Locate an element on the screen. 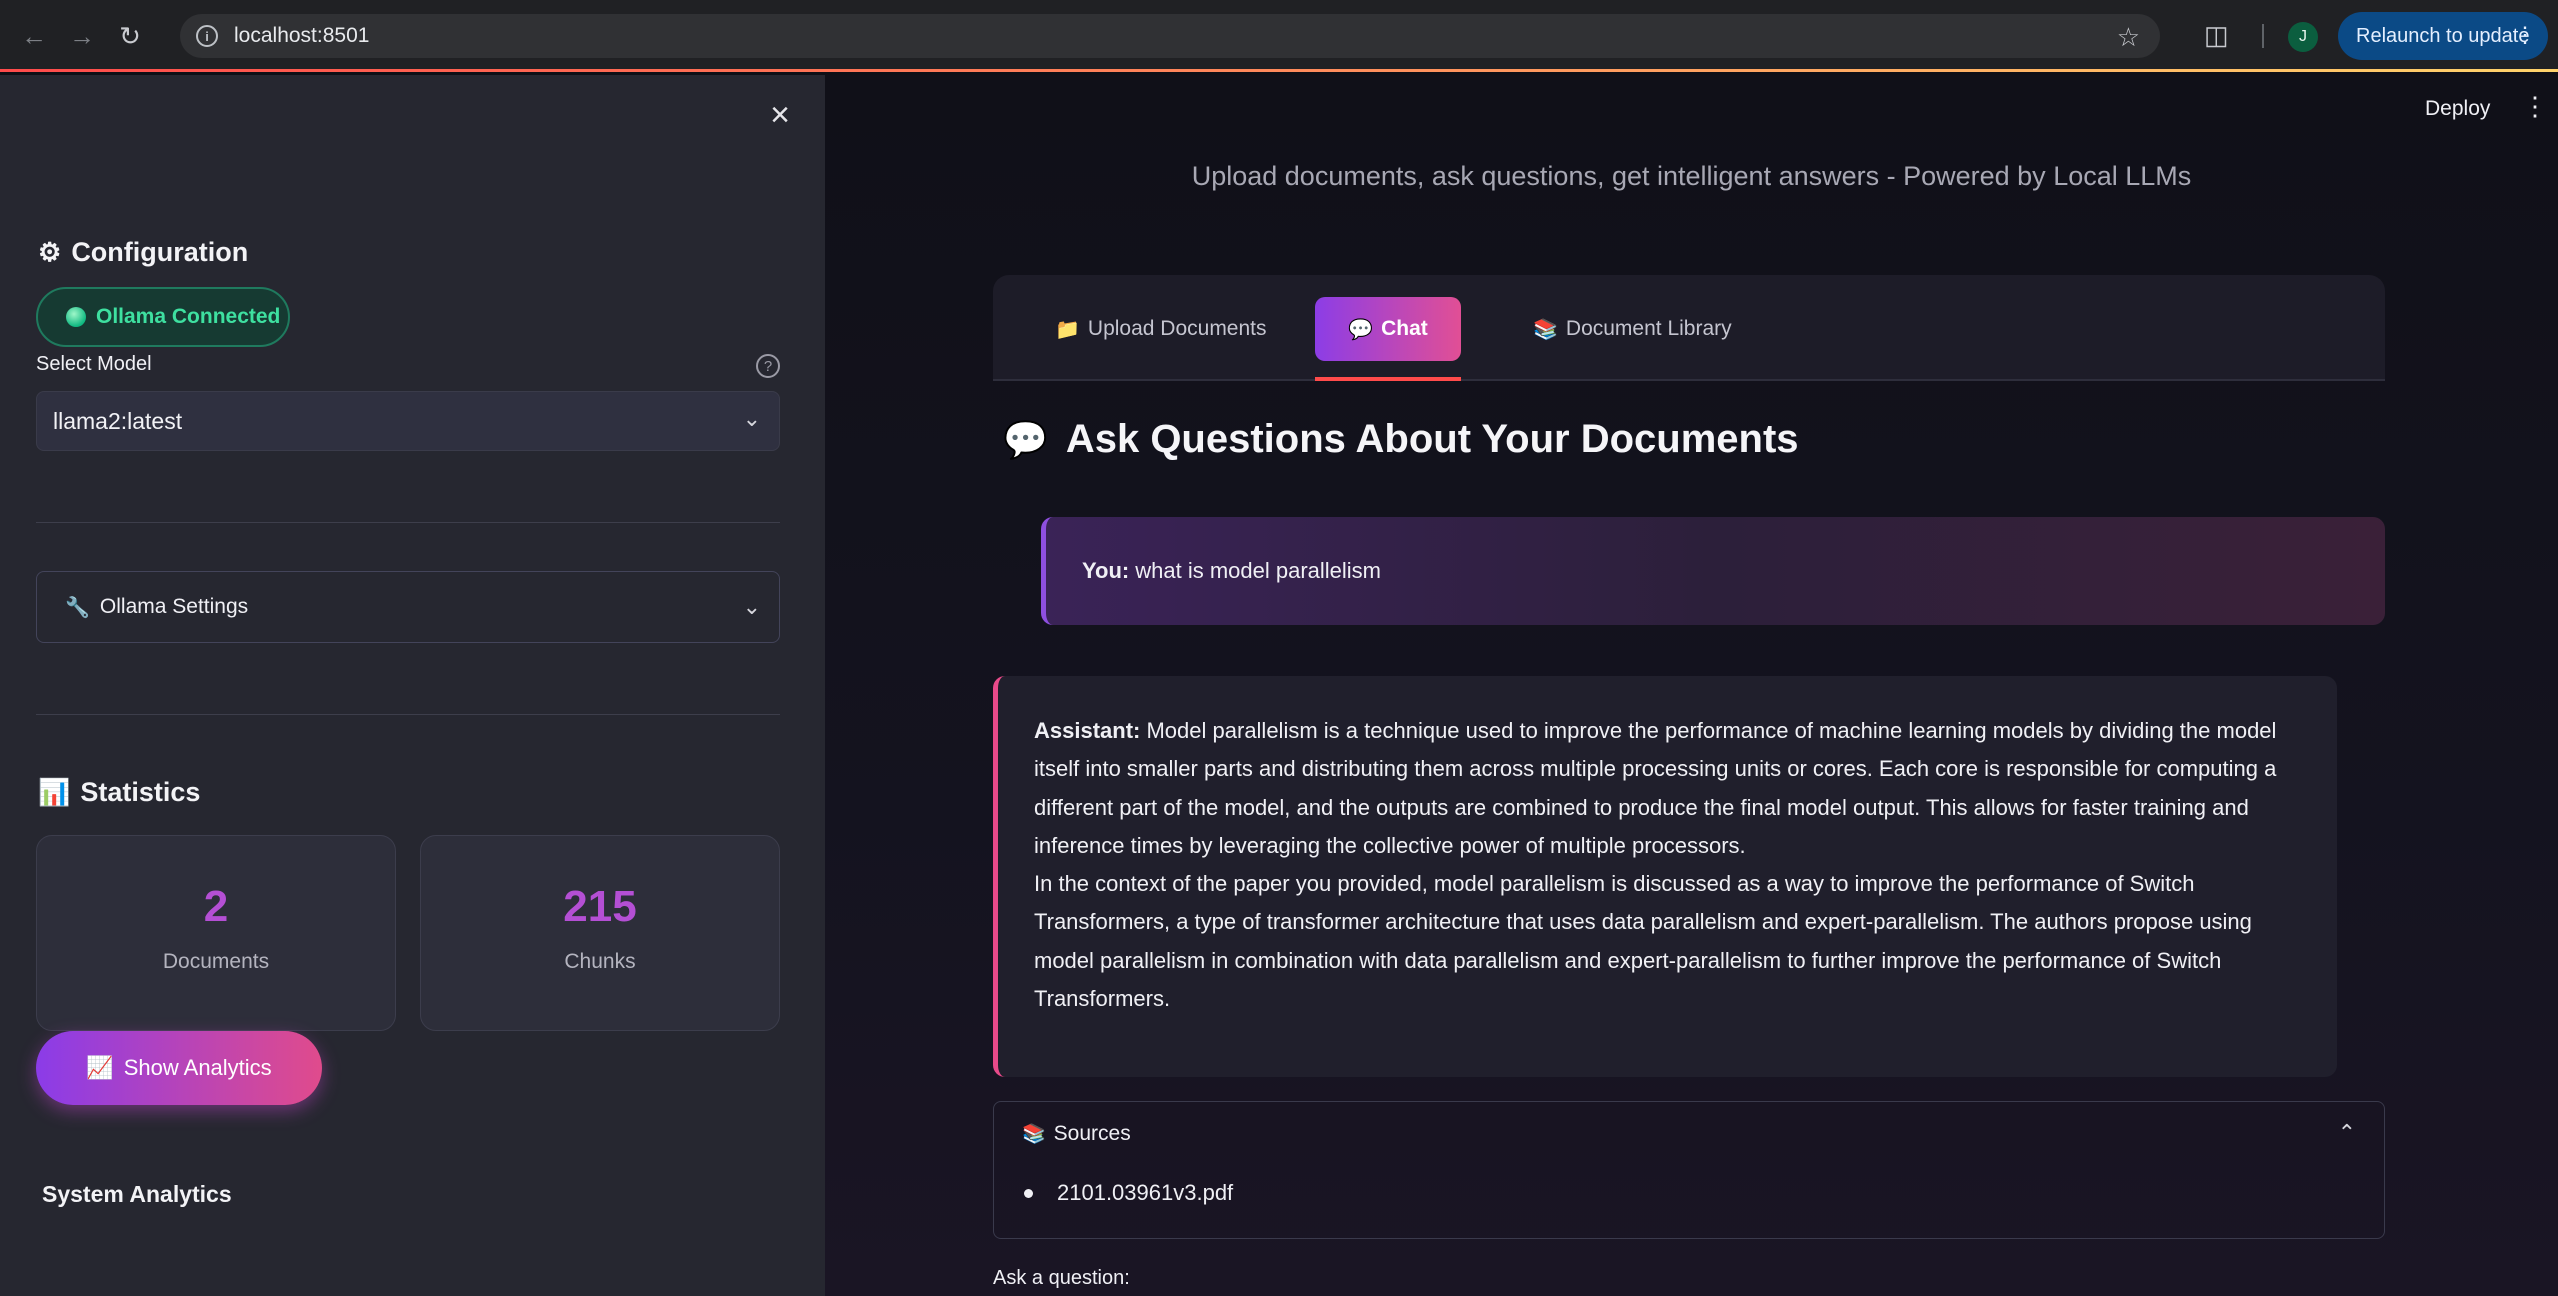 The width and height of the screenshot is (2558, 1296). back-icon: ← is located at coordinates (34, 36).